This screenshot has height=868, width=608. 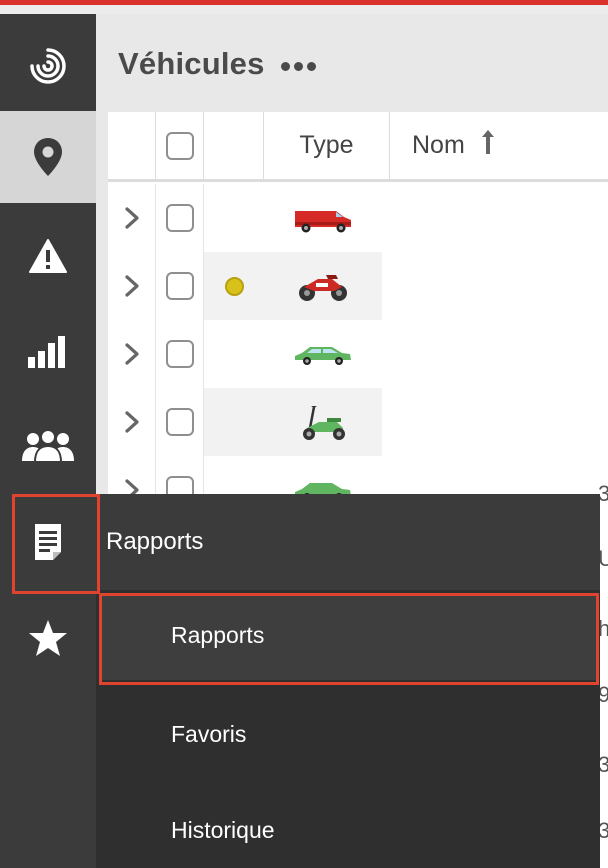 I want to click on header-expand-col, so click(x=132, y=145).